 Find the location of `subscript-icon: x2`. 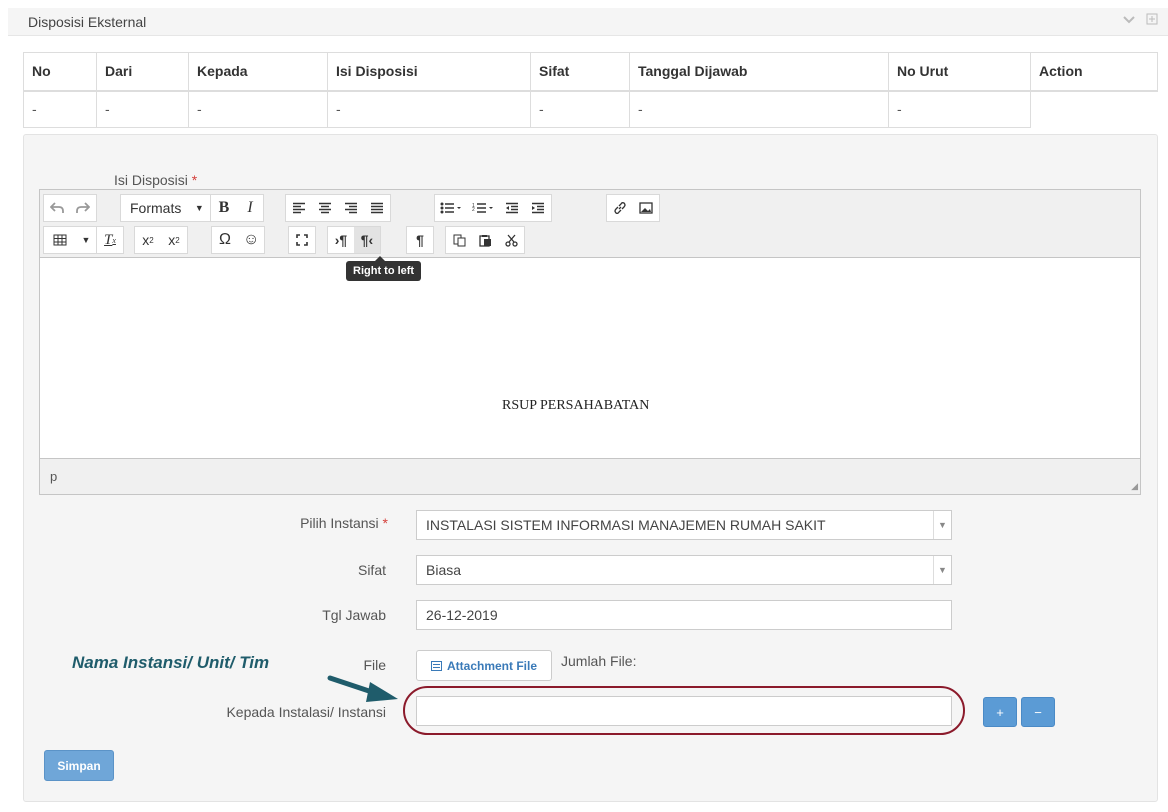

subscript-icon: x2 is located at coordinates (148, 240).